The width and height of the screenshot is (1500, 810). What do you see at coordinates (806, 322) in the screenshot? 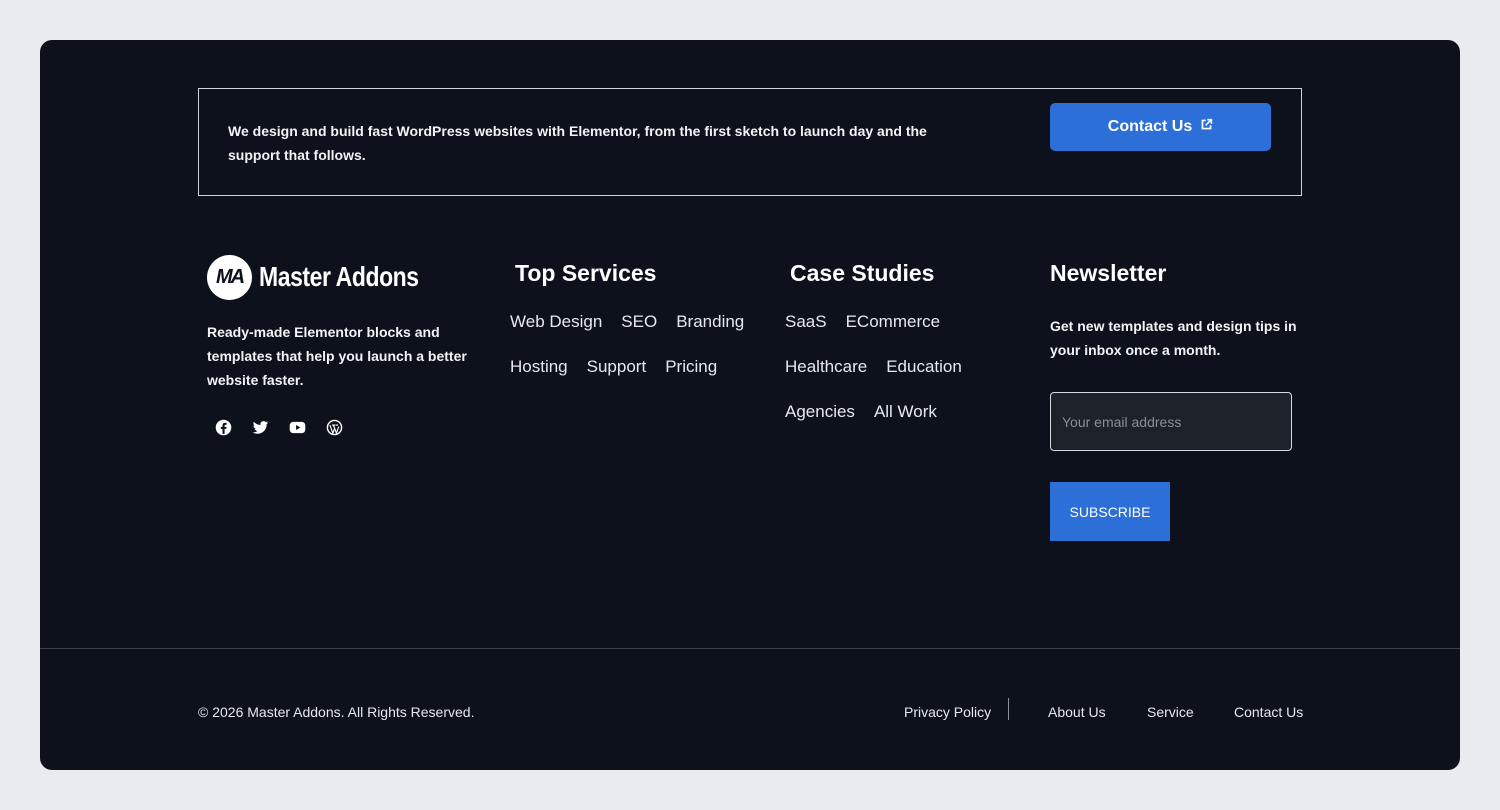
I see `link-saas: SaaS` at bounding box center [806, 322].